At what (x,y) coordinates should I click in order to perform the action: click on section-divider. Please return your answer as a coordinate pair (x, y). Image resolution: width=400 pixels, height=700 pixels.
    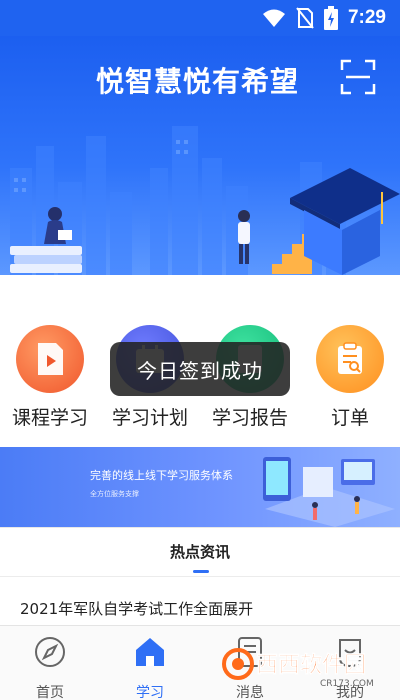
    Looking at the image, I should click on (200, 527).